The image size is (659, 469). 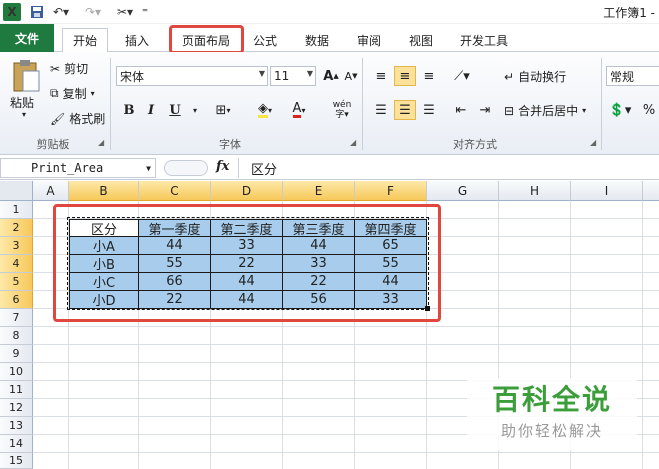 What do you see at coordinates (22, 102) in the screenshot?
I see `paste-button: 粘贴` at bounding box center [22, 102].